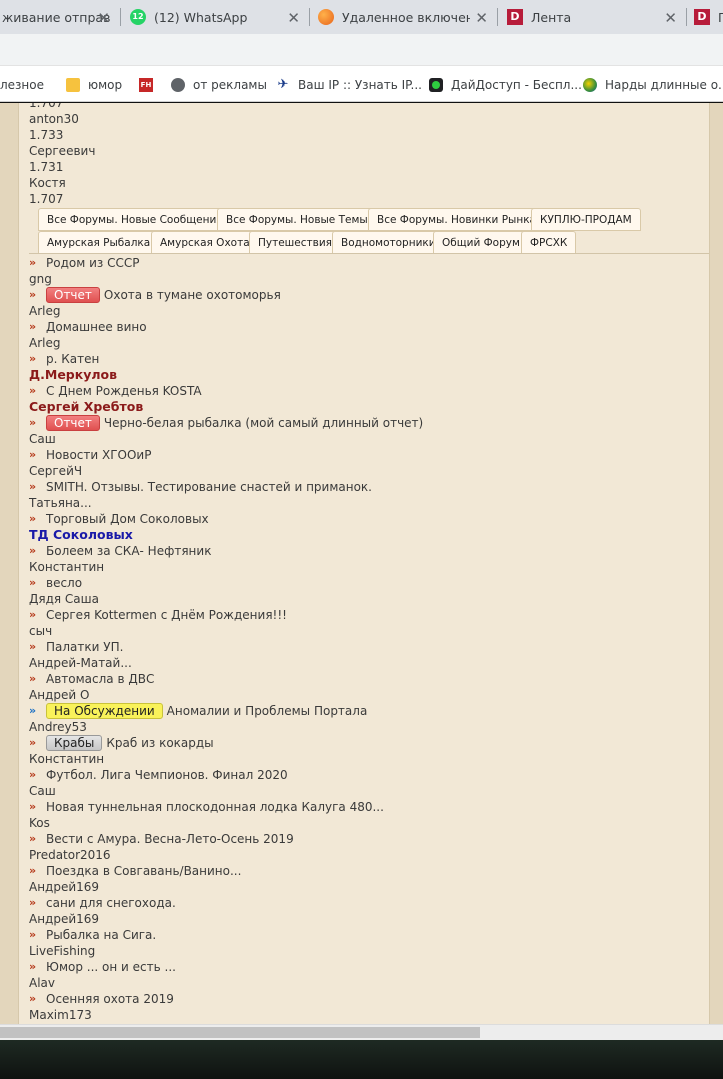 The width and height of the screenshot is (723, 1079). Describe the element at coordinates (406, 17) in the screenshot. I see `tab-remote-power: Удаленное включение ✕` at that location.